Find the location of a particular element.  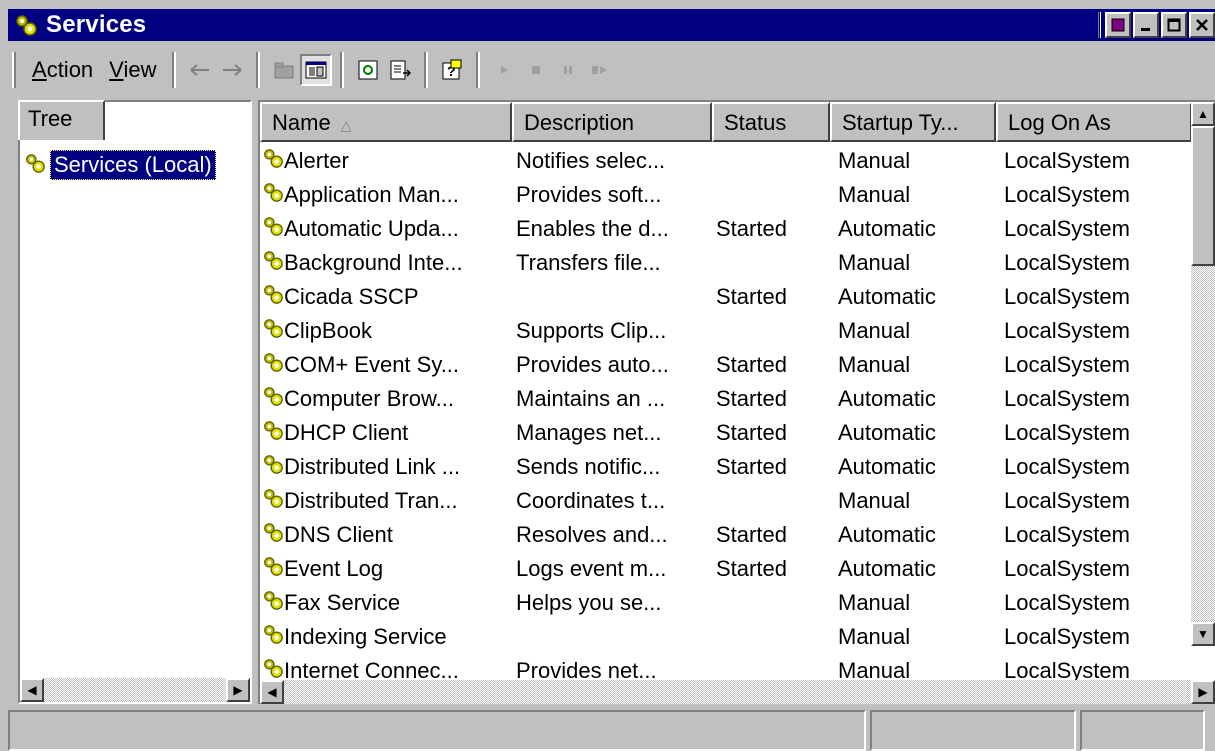

menu-toolbar: Action View ? is located at coordinates (611, 70).